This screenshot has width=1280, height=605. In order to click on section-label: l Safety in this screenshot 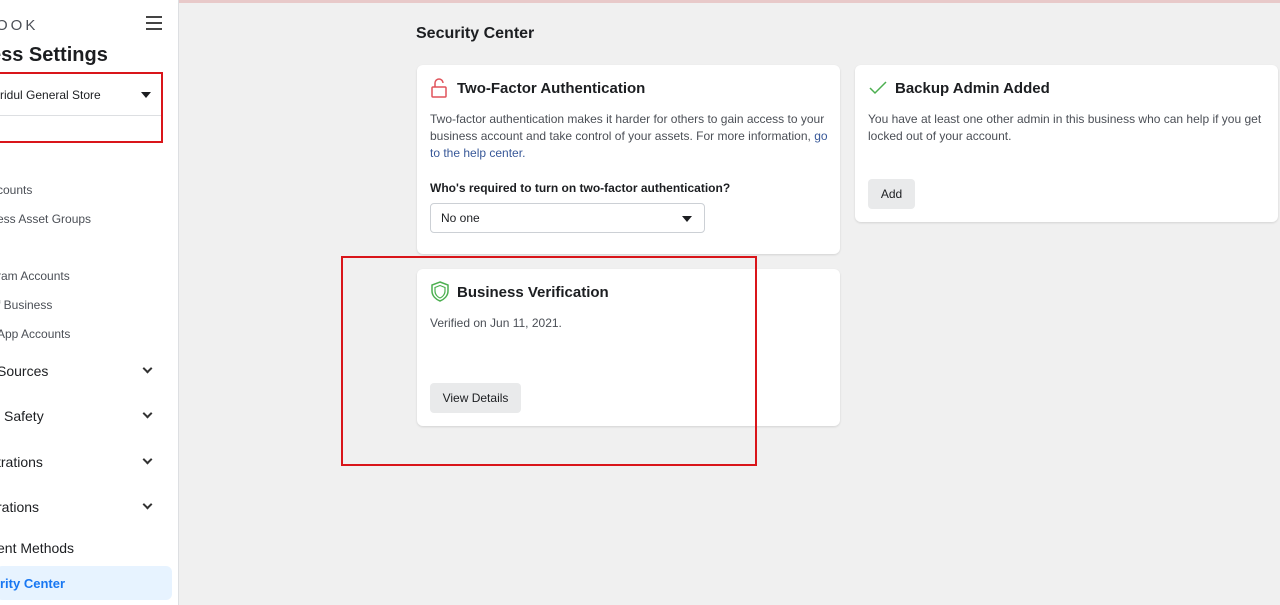, I will do `click(22, 416)`.